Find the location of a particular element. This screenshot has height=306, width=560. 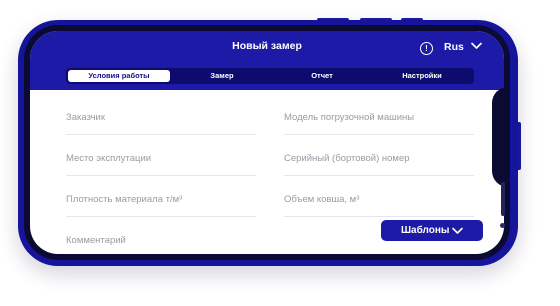

customer-field: Заказчик is located at coordinates (161, 122).